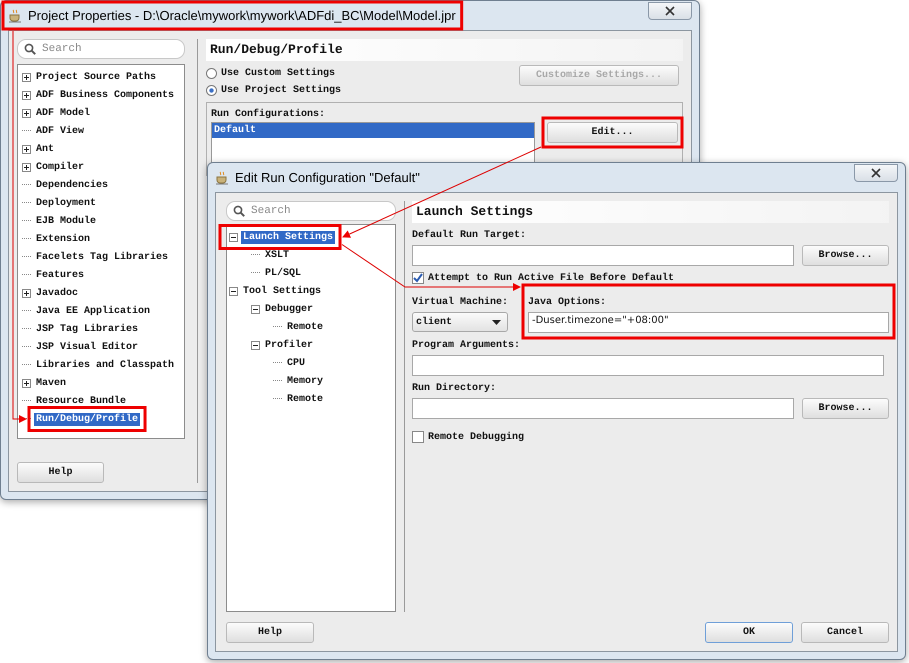 The height and width of the screenshot is (663, 909). What do you see at coordinates (242, 15) in the screenshot?
I see `window-title: Project Properties - D:\Oracle\mywork\mywork\ADFdi_BC\Model\Model.jpr` at bounding box center [242, 15].